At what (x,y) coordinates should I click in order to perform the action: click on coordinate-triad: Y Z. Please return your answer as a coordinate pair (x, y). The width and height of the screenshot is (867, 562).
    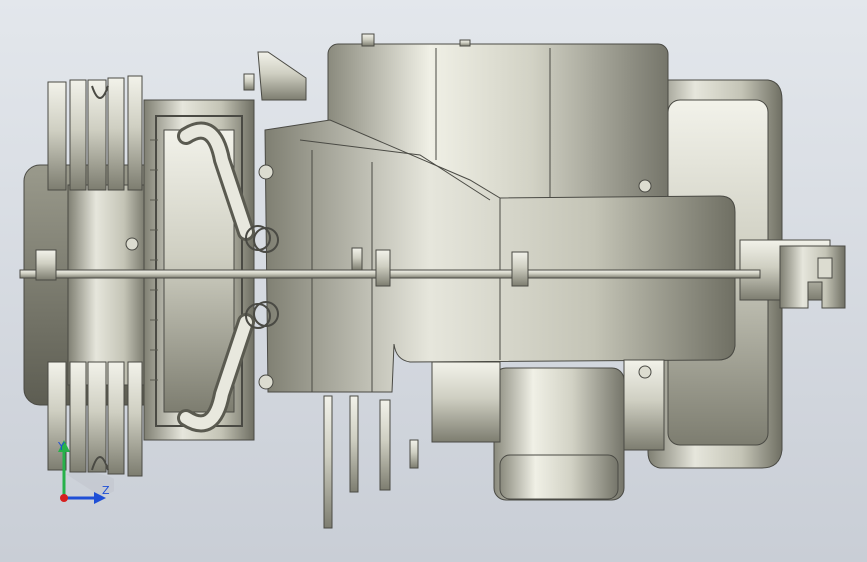
    Looking at the image, I should click on (81, 474).